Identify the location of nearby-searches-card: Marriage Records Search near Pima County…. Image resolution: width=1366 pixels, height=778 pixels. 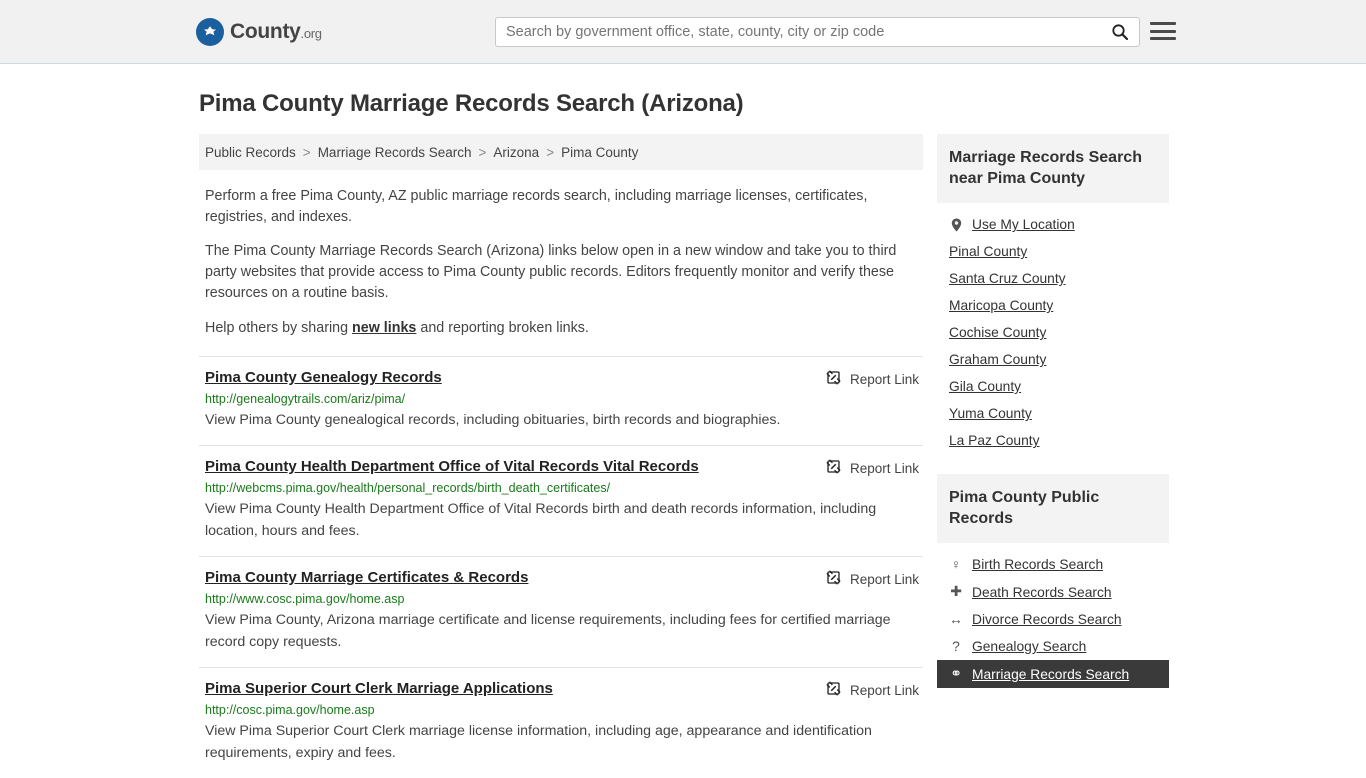
(1053, 296).